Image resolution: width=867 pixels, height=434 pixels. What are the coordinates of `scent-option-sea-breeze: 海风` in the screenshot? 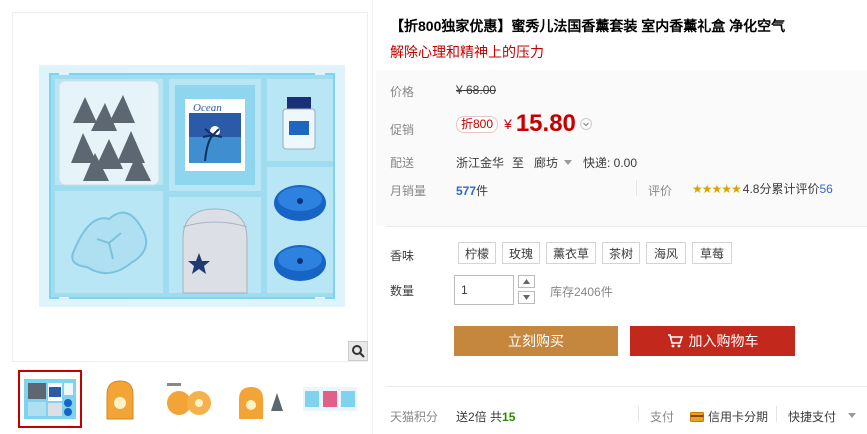 It's located at (666, 253).